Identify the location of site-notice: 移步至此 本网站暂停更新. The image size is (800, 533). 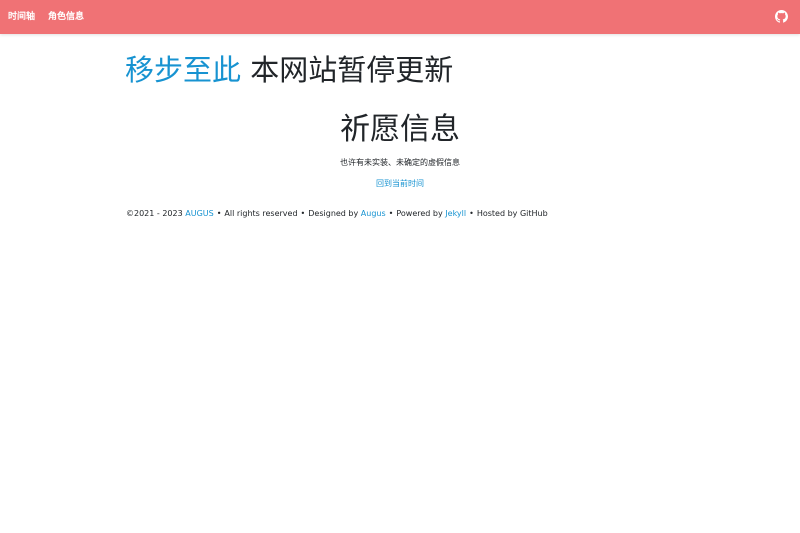
(289, 70).